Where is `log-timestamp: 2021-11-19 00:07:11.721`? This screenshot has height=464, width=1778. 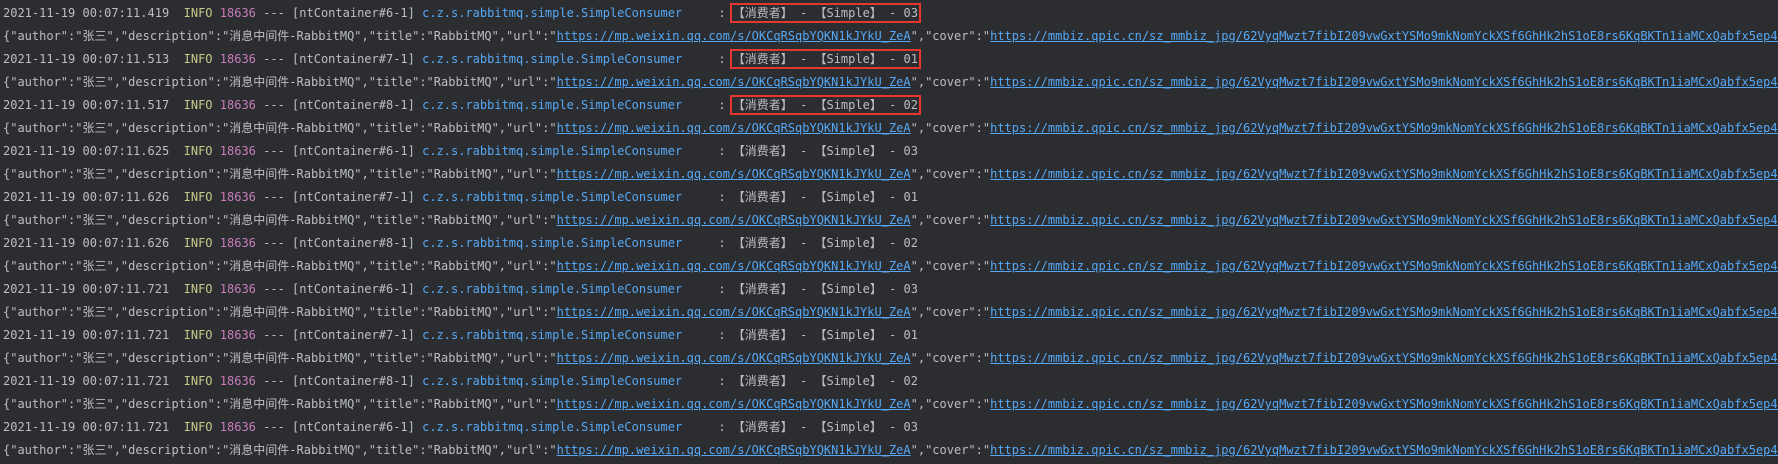
log-timestamp: 2021-11-19 00:07:11.721 is located at coordinates (86, 381).